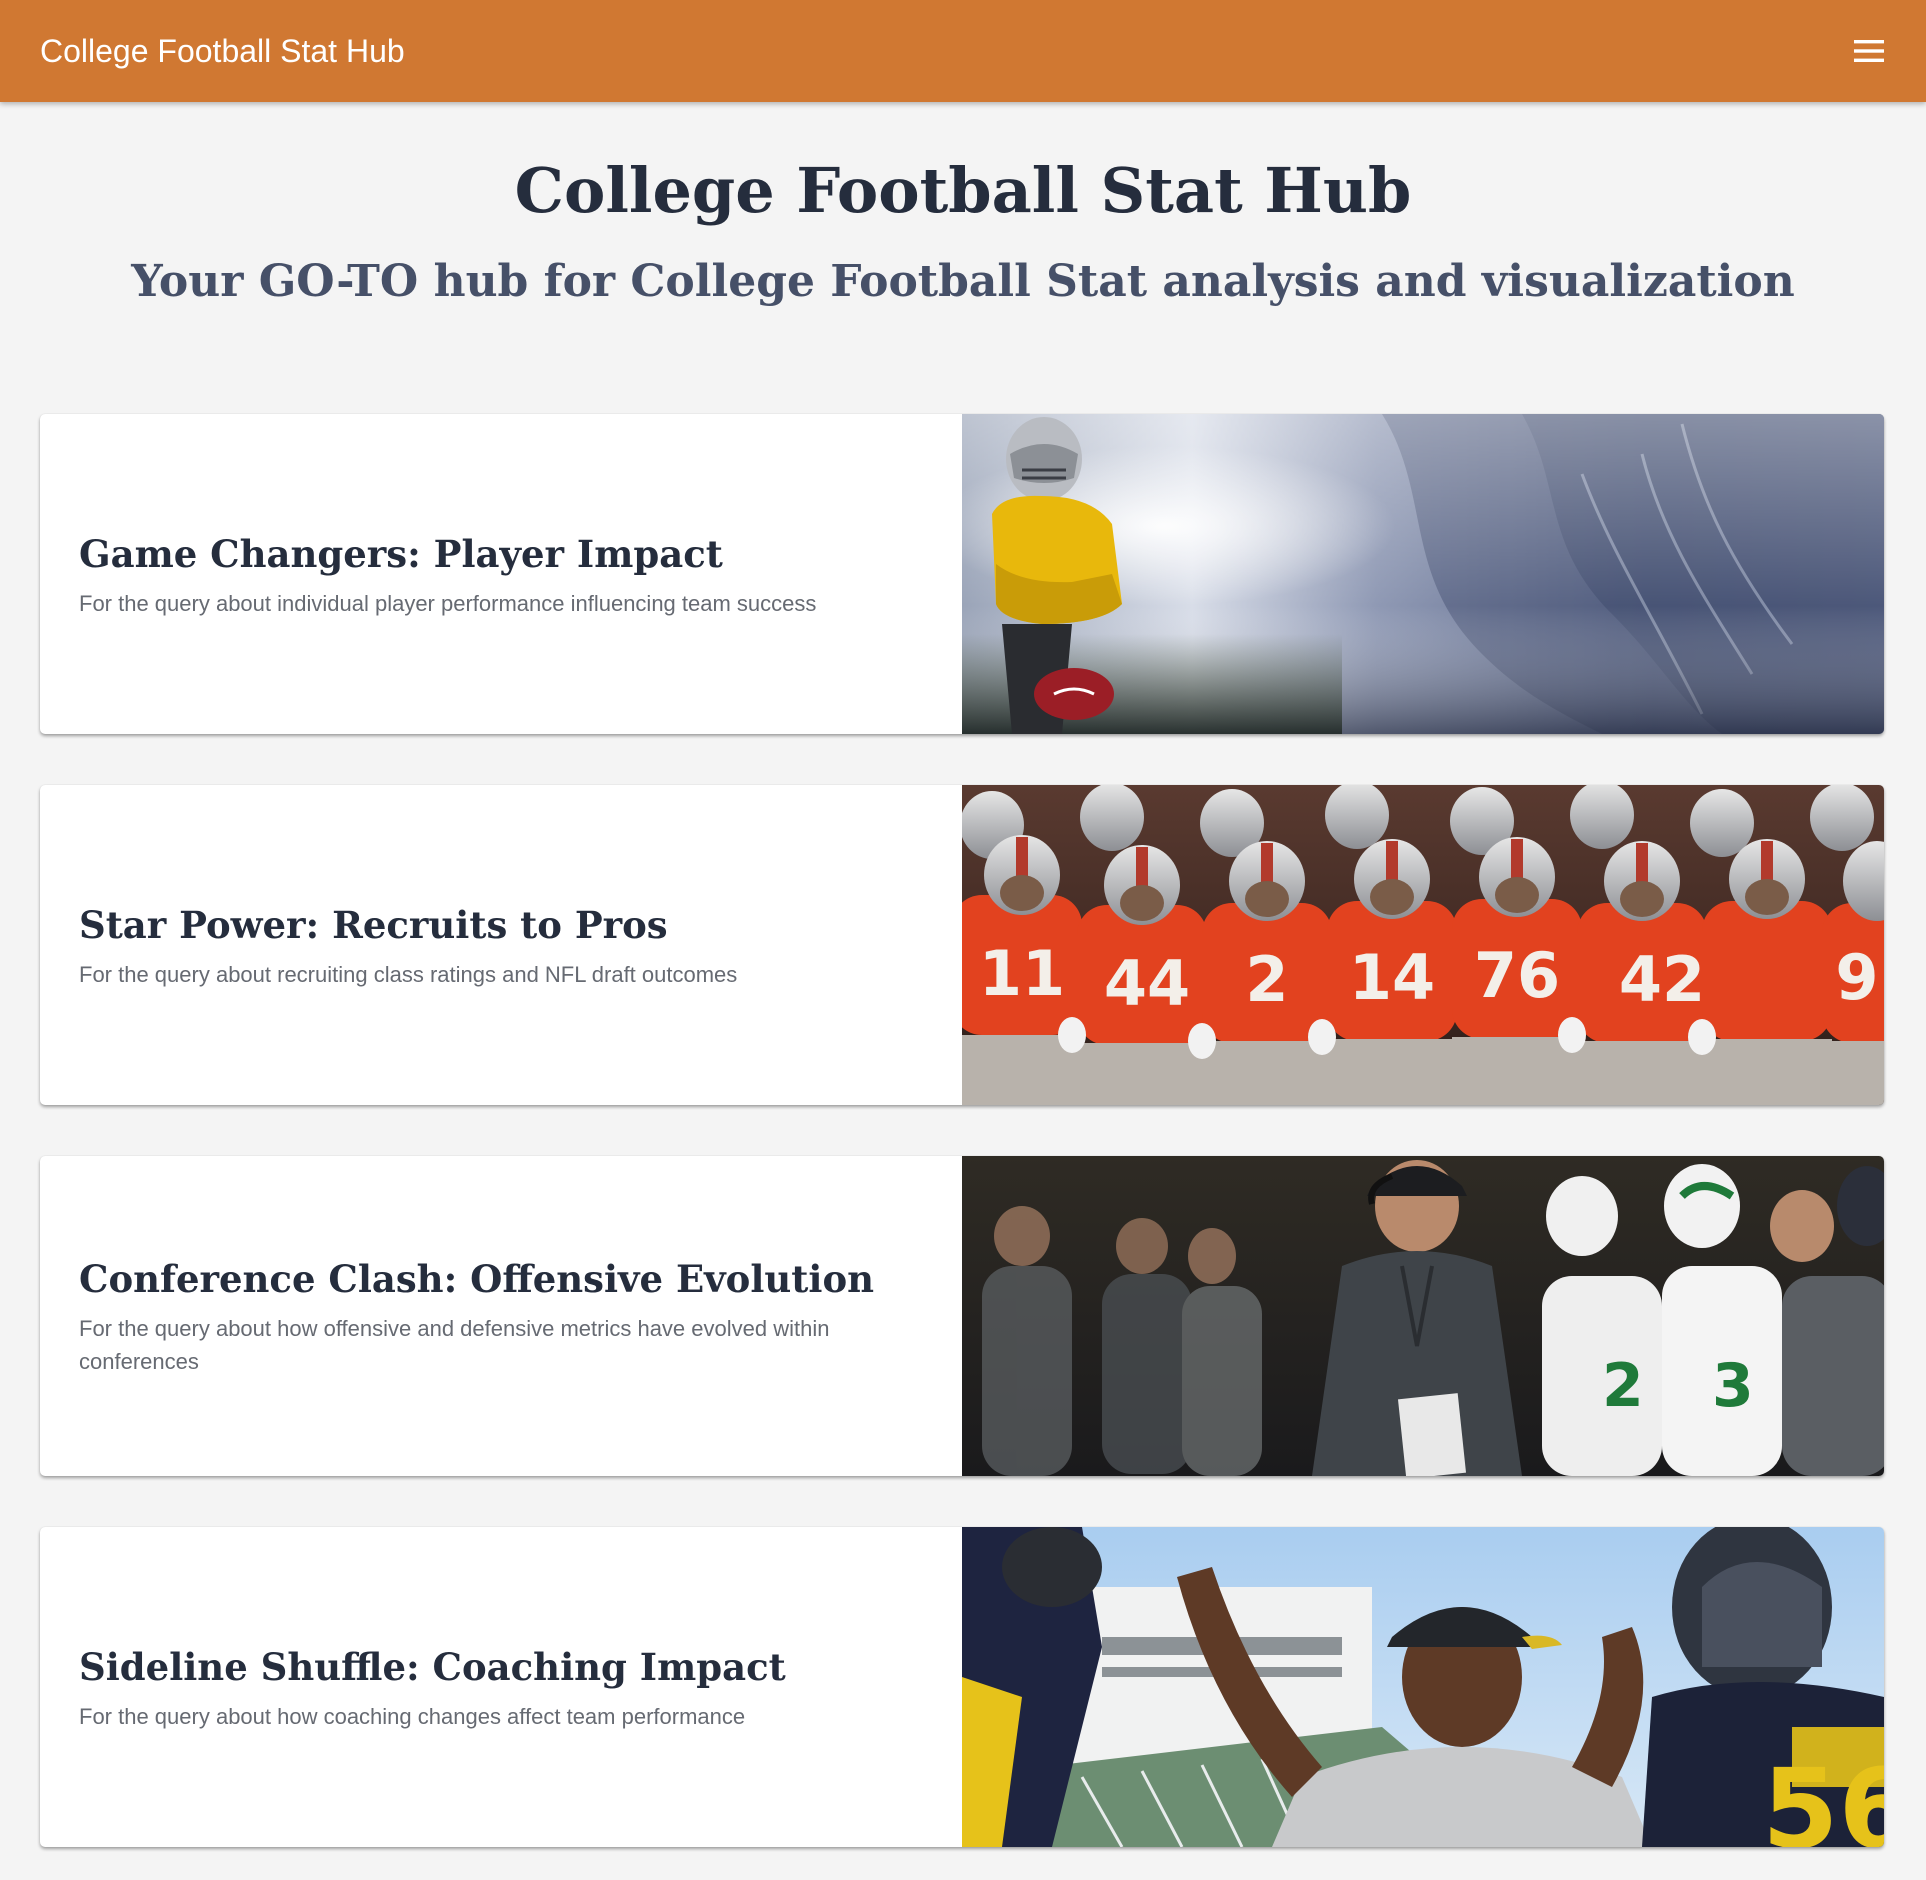 The height and width of the screenshot is (1880, 1926). I want to click on app-bar-title: College Football Stat Hub, so click(222, 51).